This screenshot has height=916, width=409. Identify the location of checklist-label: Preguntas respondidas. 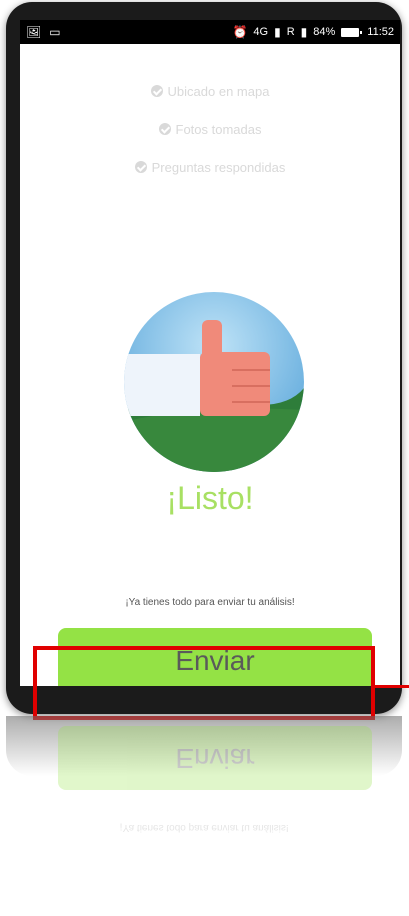
(218, 167).